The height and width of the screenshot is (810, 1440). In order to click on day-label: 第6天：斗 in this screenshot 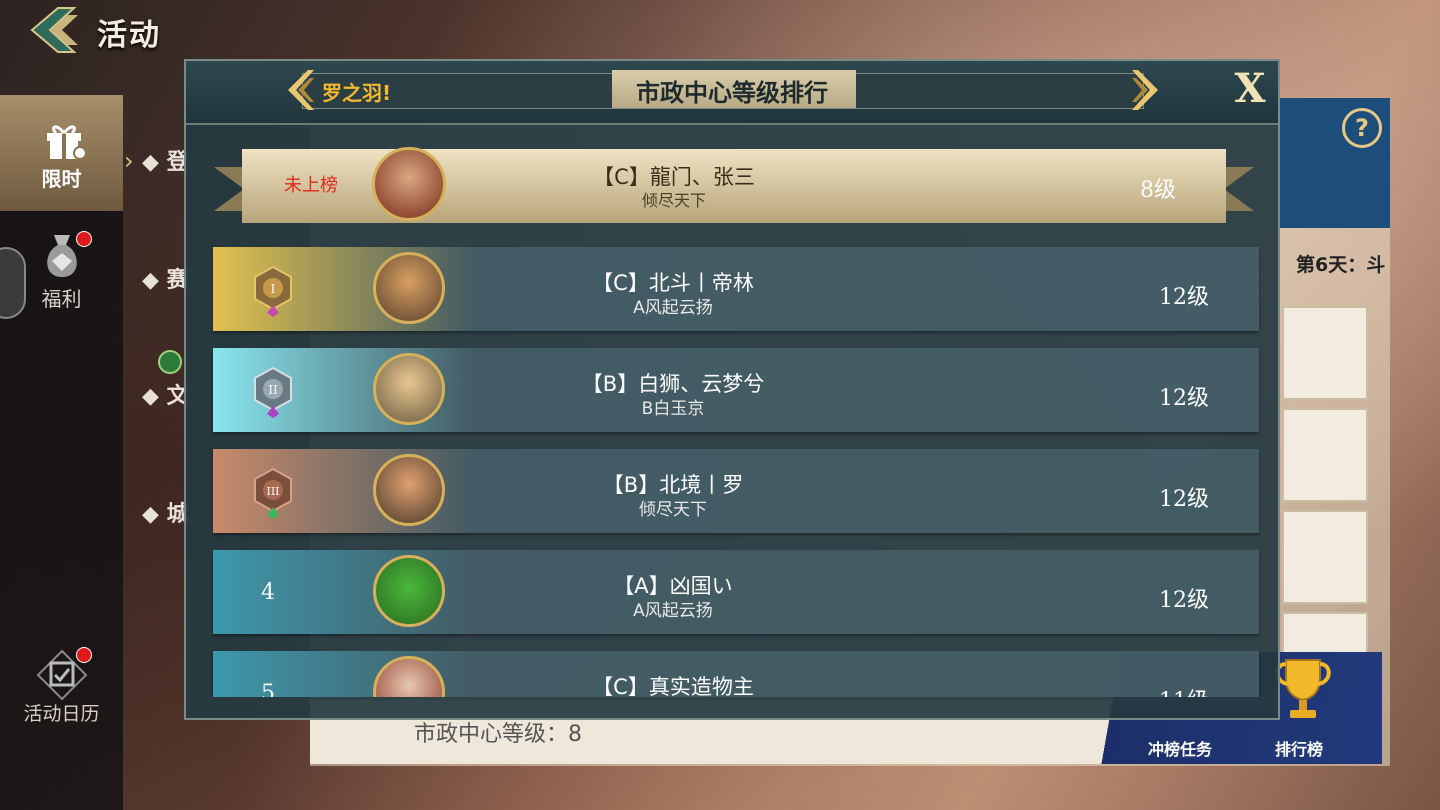, I will do `click(1341, 265)`.